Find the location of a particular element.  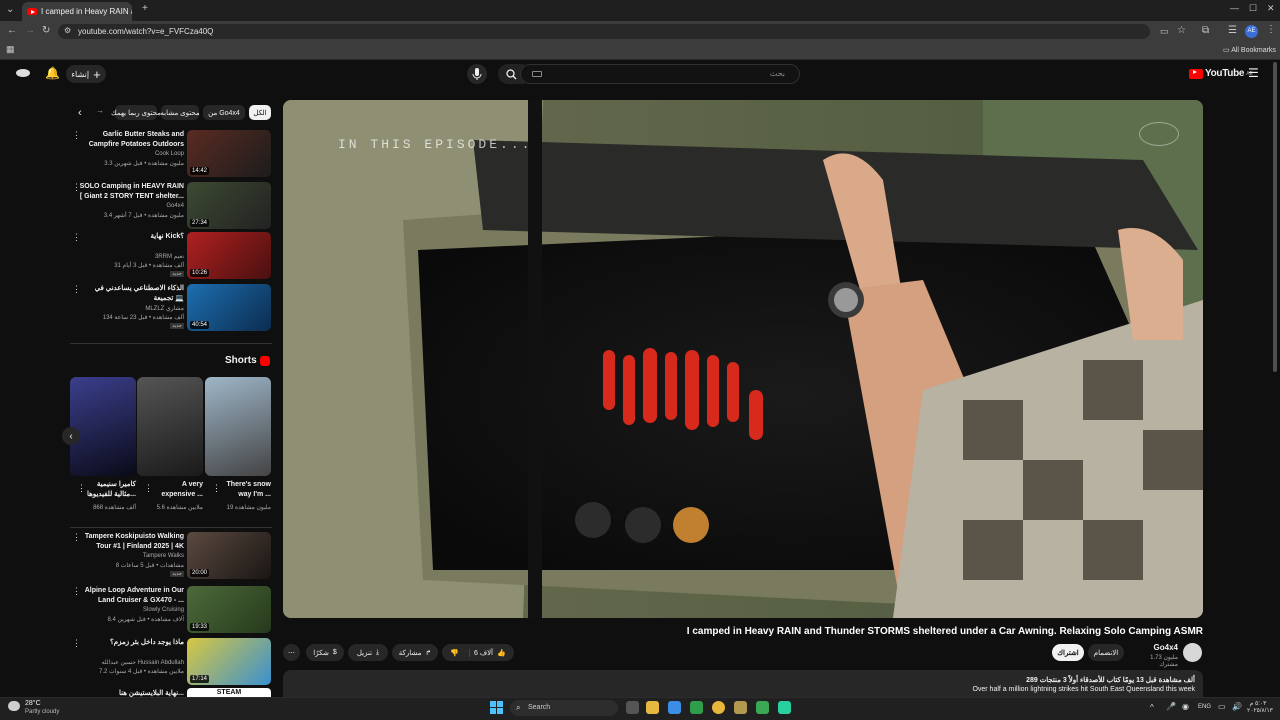

app-icon is located at coordinates (740, 707).